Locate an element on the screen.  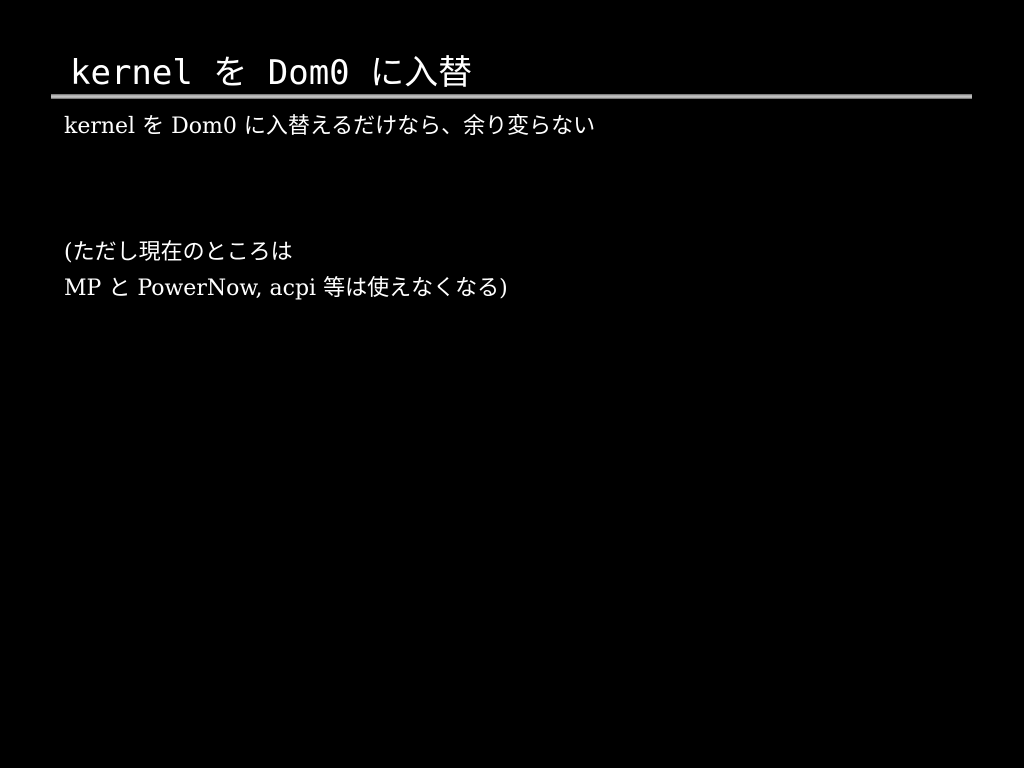
body-line-2: (ただし現在のところは is located at coordinates (178, 252).